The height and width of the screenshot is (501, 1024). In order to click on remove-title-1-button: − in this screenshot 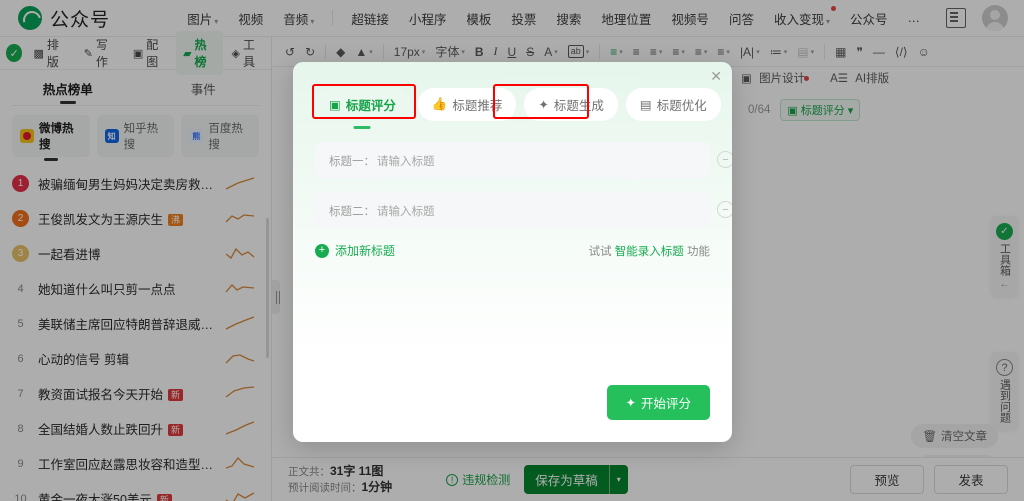, I will do `click(724, 159)`.